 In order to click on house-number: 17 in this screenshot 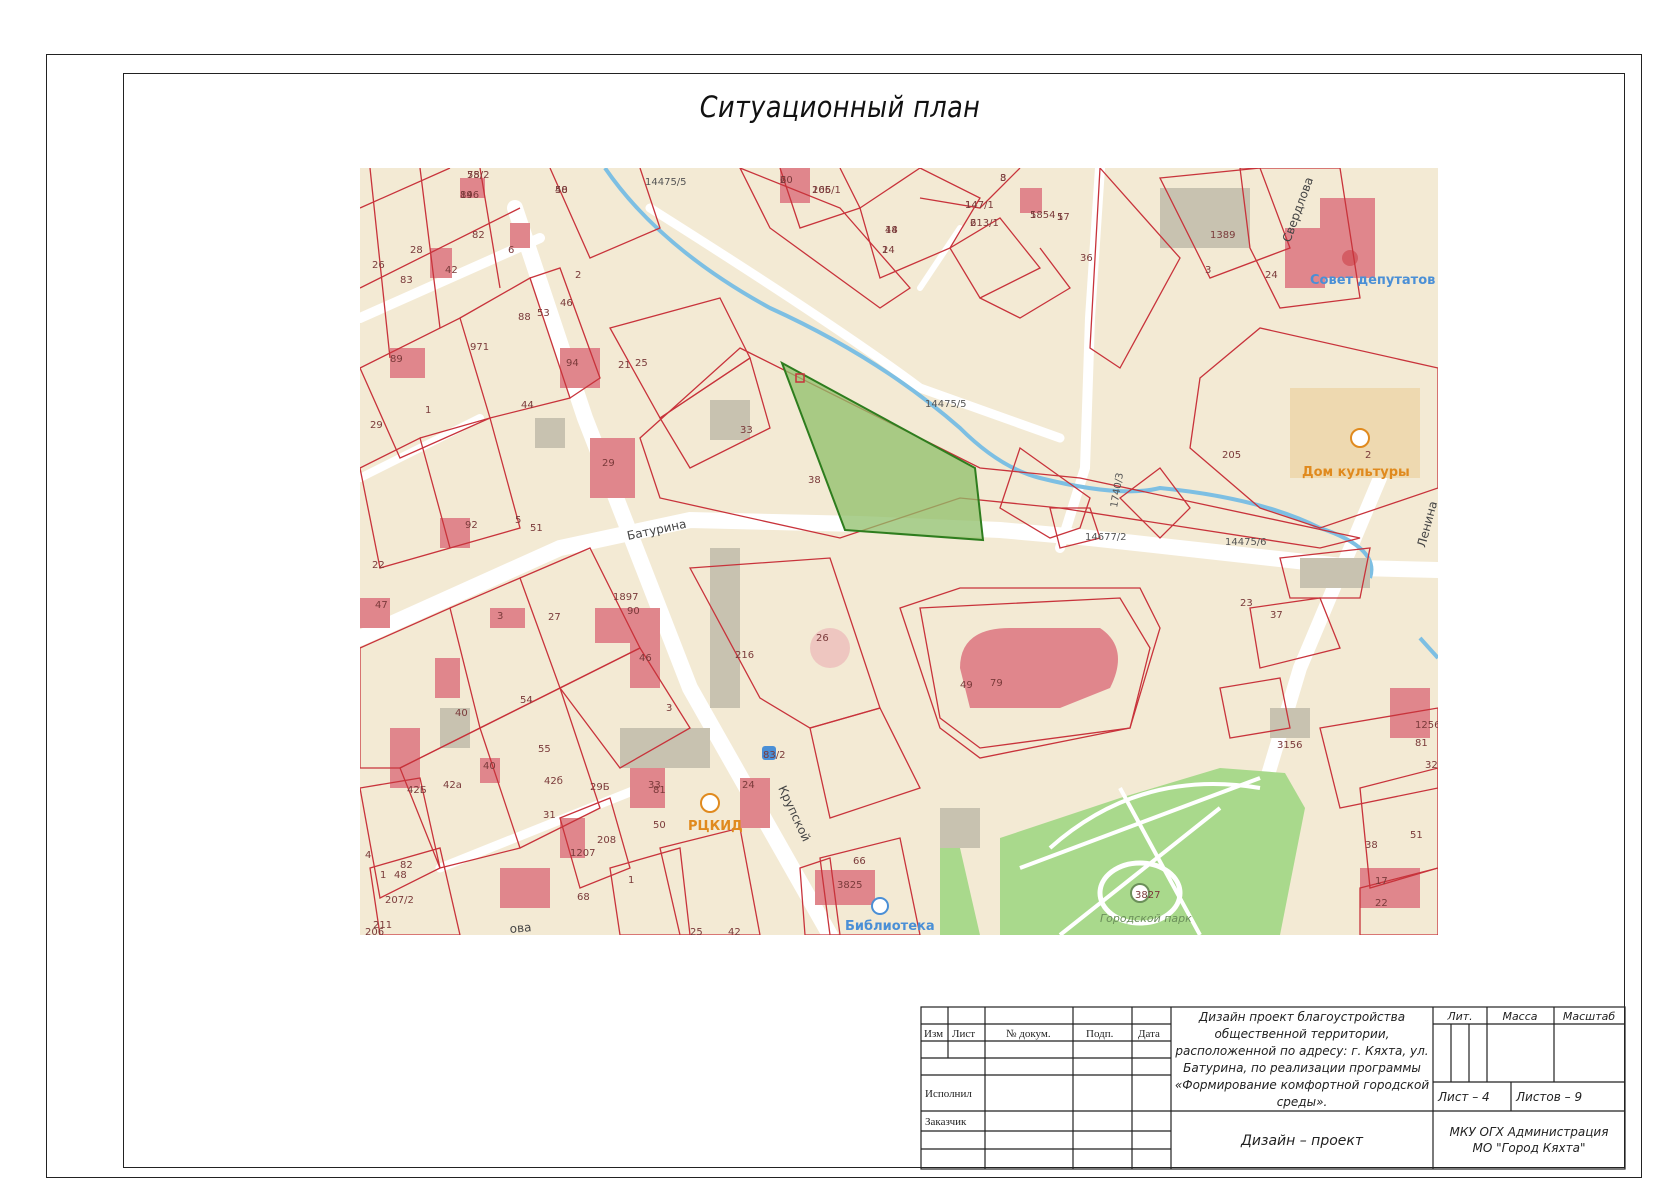, I will do `click(1381, 881)`.